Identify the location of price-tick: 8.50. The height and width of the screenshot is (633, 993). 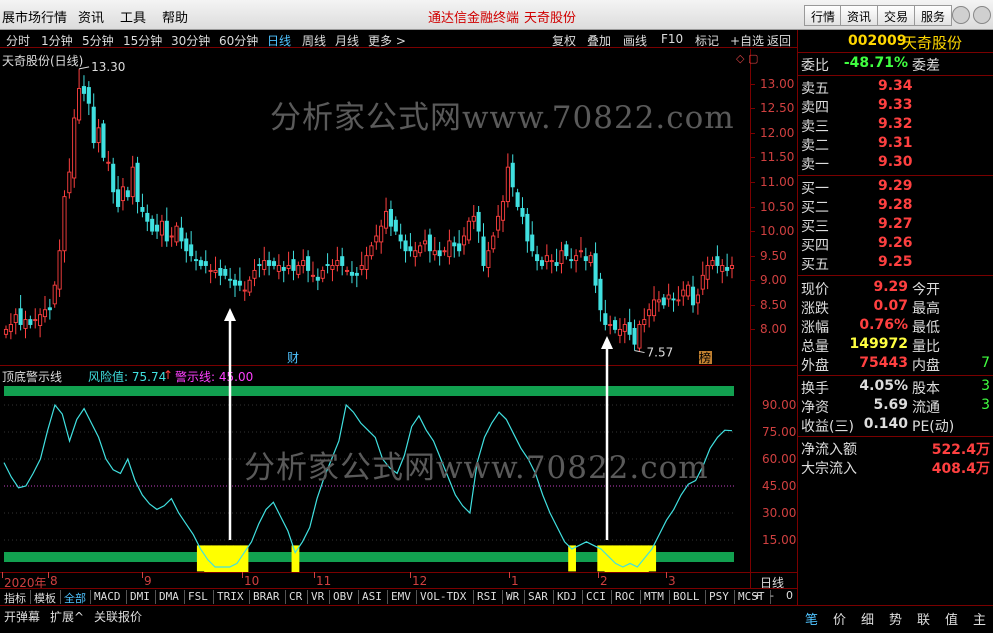
(773, 304).